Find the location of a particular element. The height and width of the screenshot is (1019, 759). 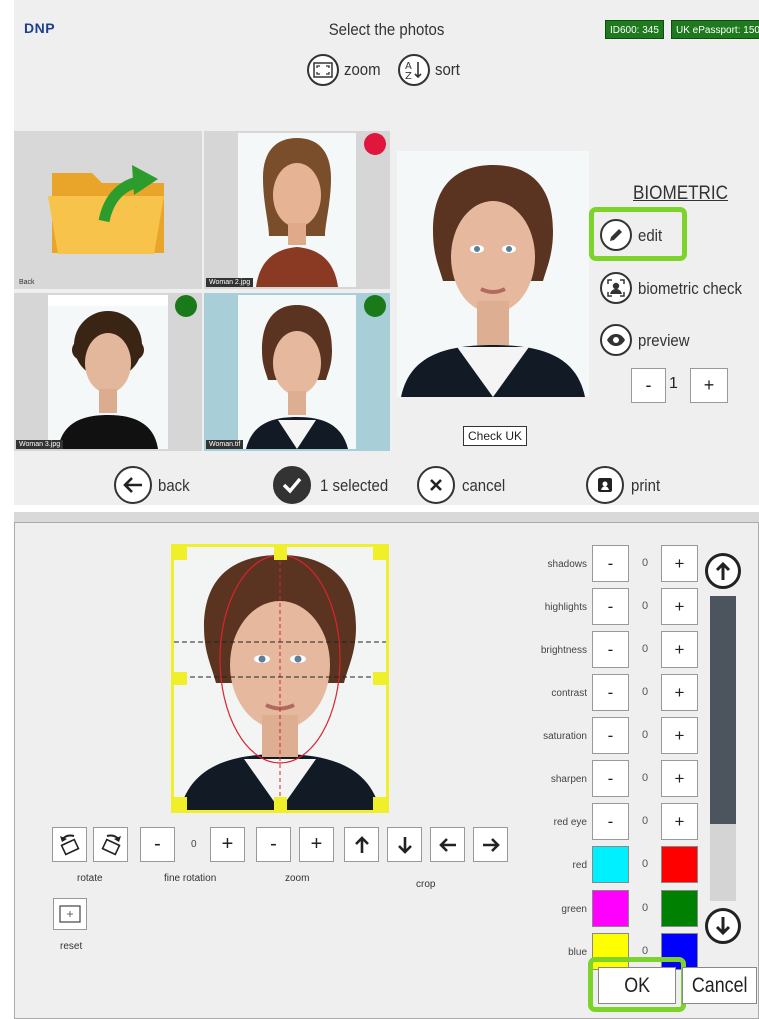

fine-rotation-value: 0 is located at coordinates (194, 844).